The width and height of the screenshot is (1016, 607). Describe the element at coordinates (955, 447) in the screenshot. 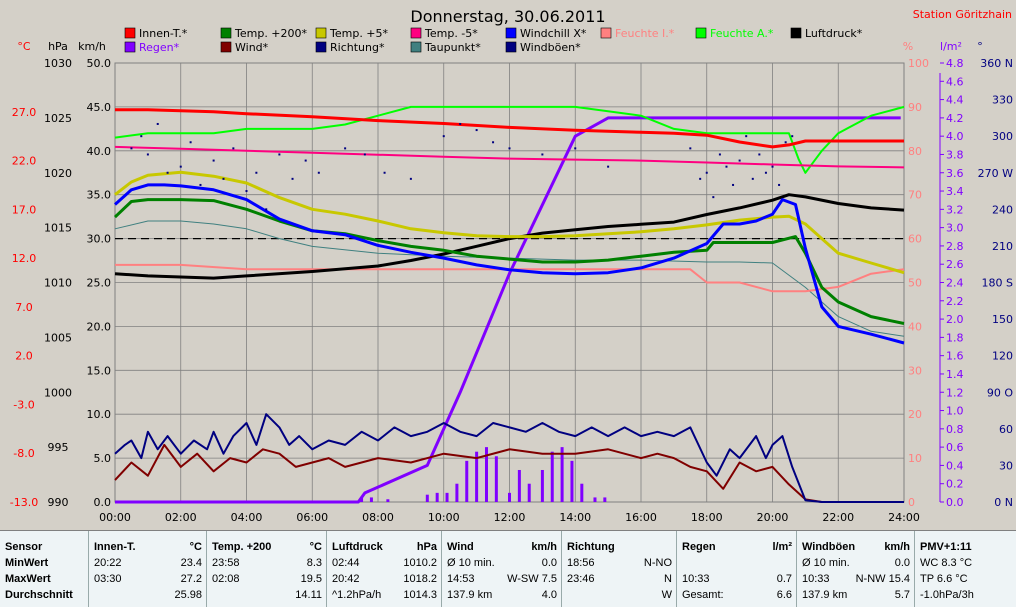

I see `tick-label-rain: 0.6` at that location.